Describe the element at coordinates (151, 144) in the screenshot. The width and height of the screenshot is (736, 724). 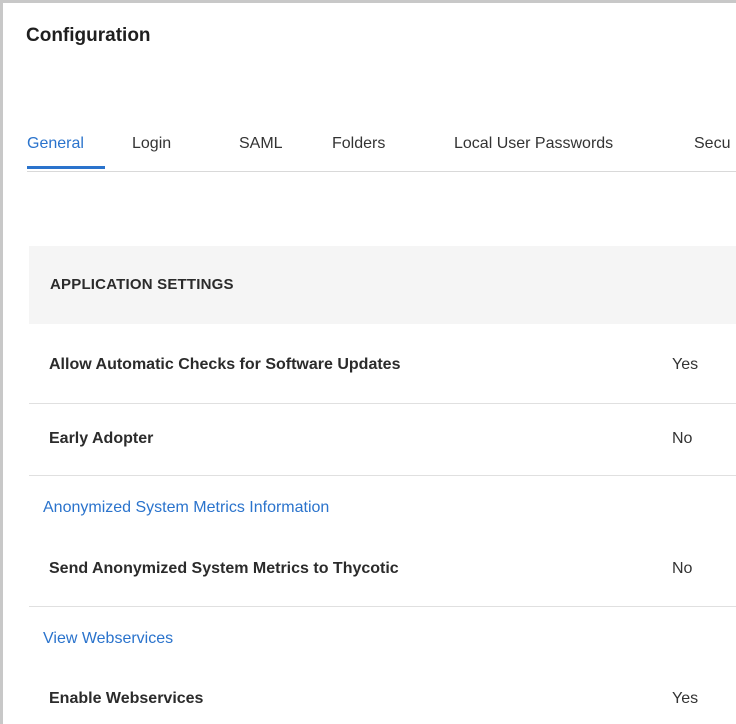
I see `tab-login: Login` at that location.